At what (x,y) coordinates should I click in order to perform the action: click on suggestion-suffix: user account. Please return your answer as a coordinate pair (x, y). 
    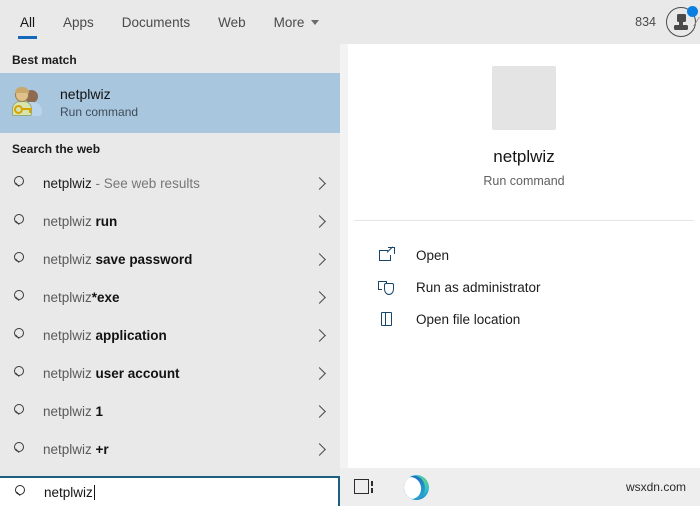
    Looking at the image, I should click on (135, 373).